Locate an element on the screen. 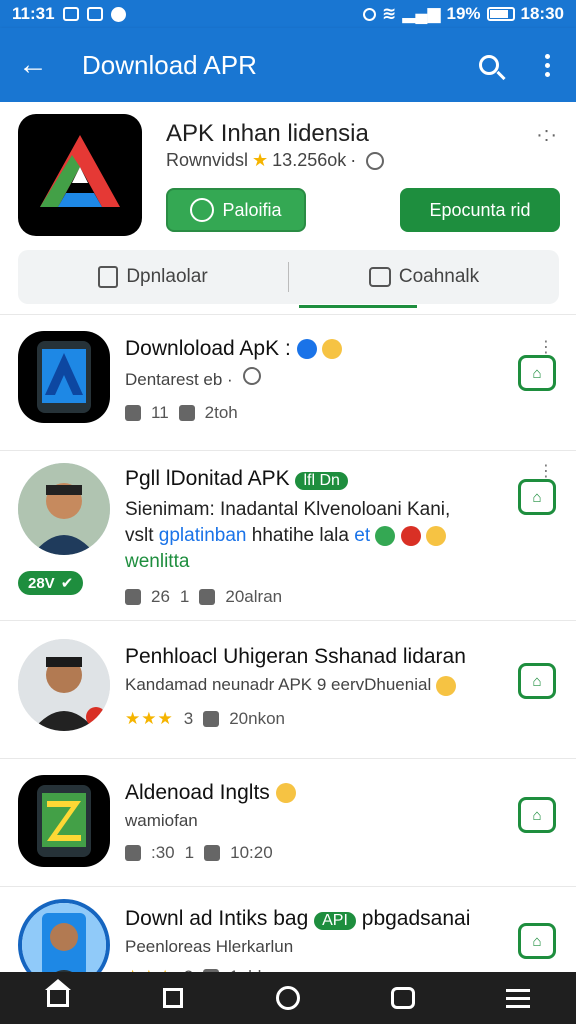 The image size is (576, 1024). back-button: ← is located at coordinates (33, 65).